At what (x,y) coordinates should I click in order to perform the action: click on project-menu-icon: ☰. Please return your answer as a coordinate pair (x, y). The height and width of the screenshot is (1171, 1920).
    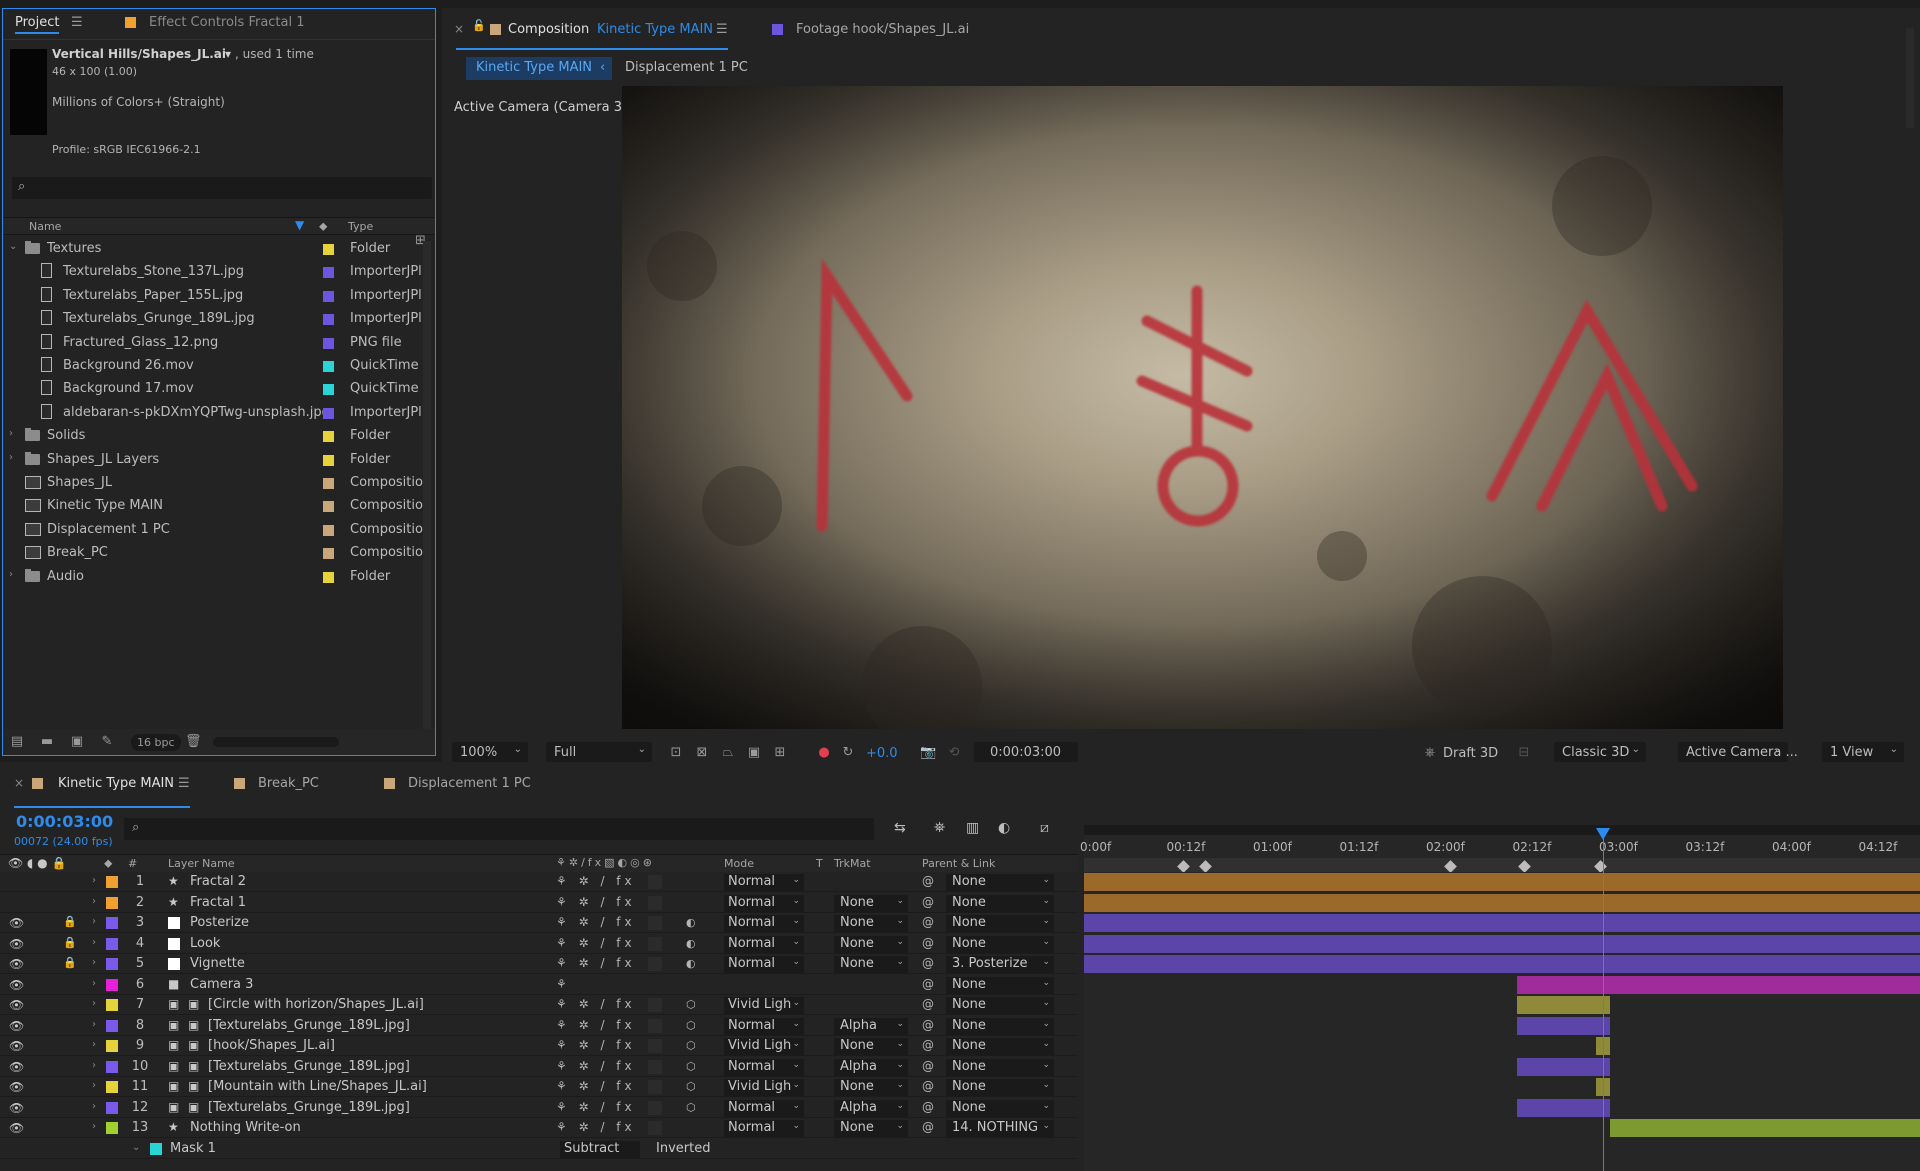
    Looking at the image, I should click on (77, 22).